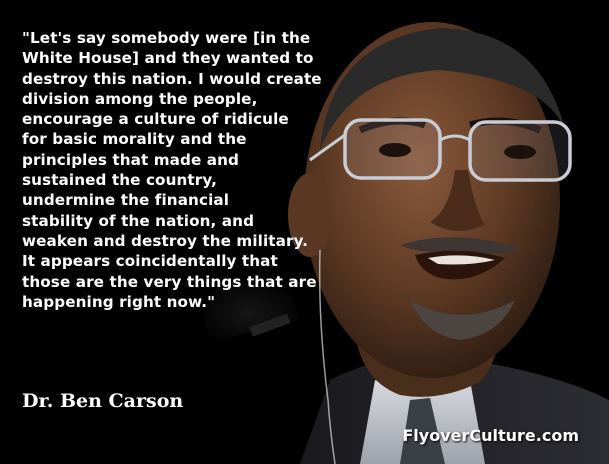 This screenshot has width=609, height=464. Describe the element at coordinates (103, 401) in the screenshot. I see `quote-attribution: Dr. Ben Carson` at that location.